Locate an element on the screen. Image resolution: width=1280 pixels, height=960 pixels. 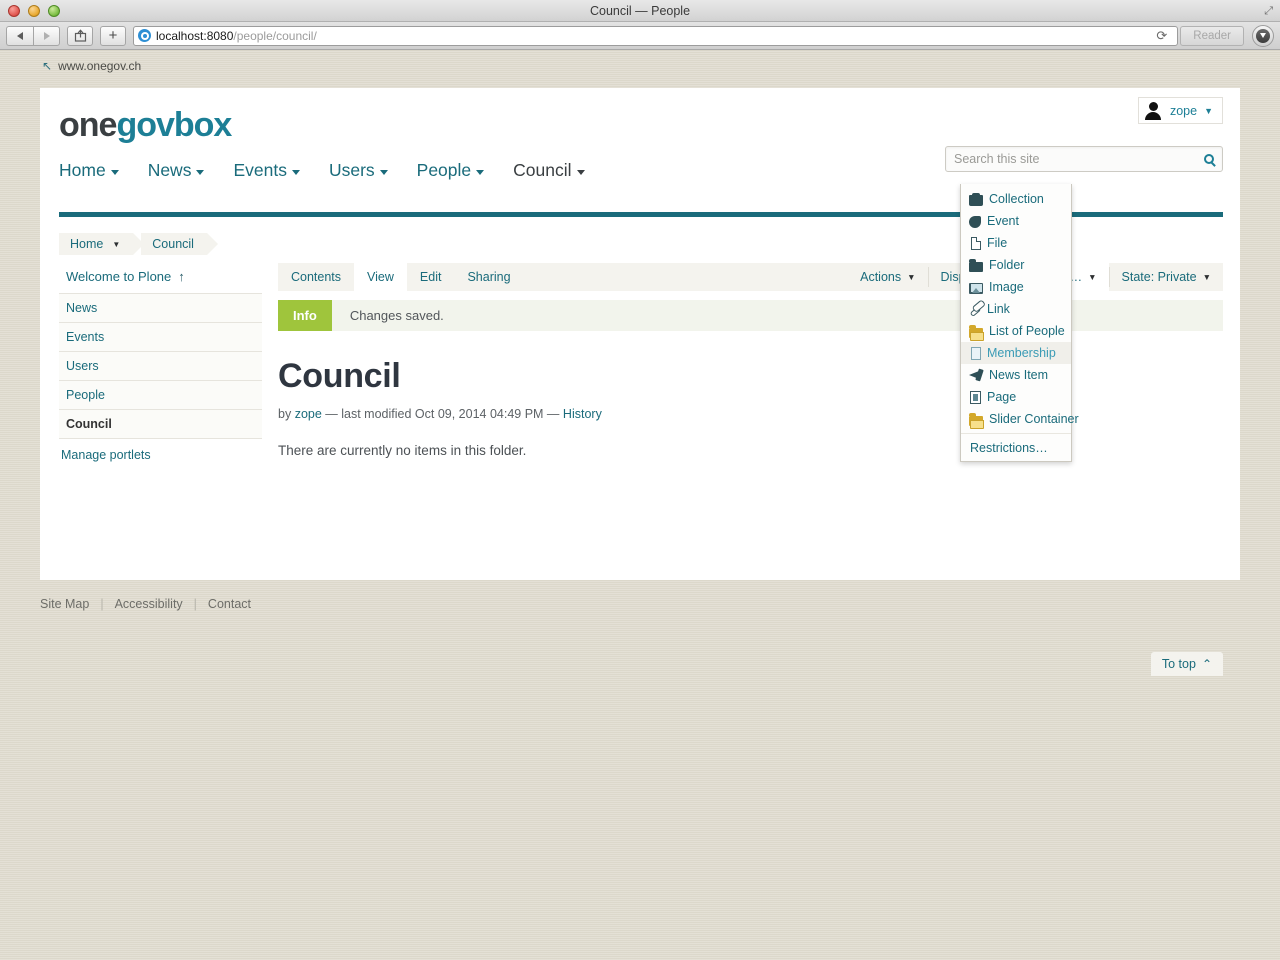
tab-view: View is located at coordinates (380, 277).